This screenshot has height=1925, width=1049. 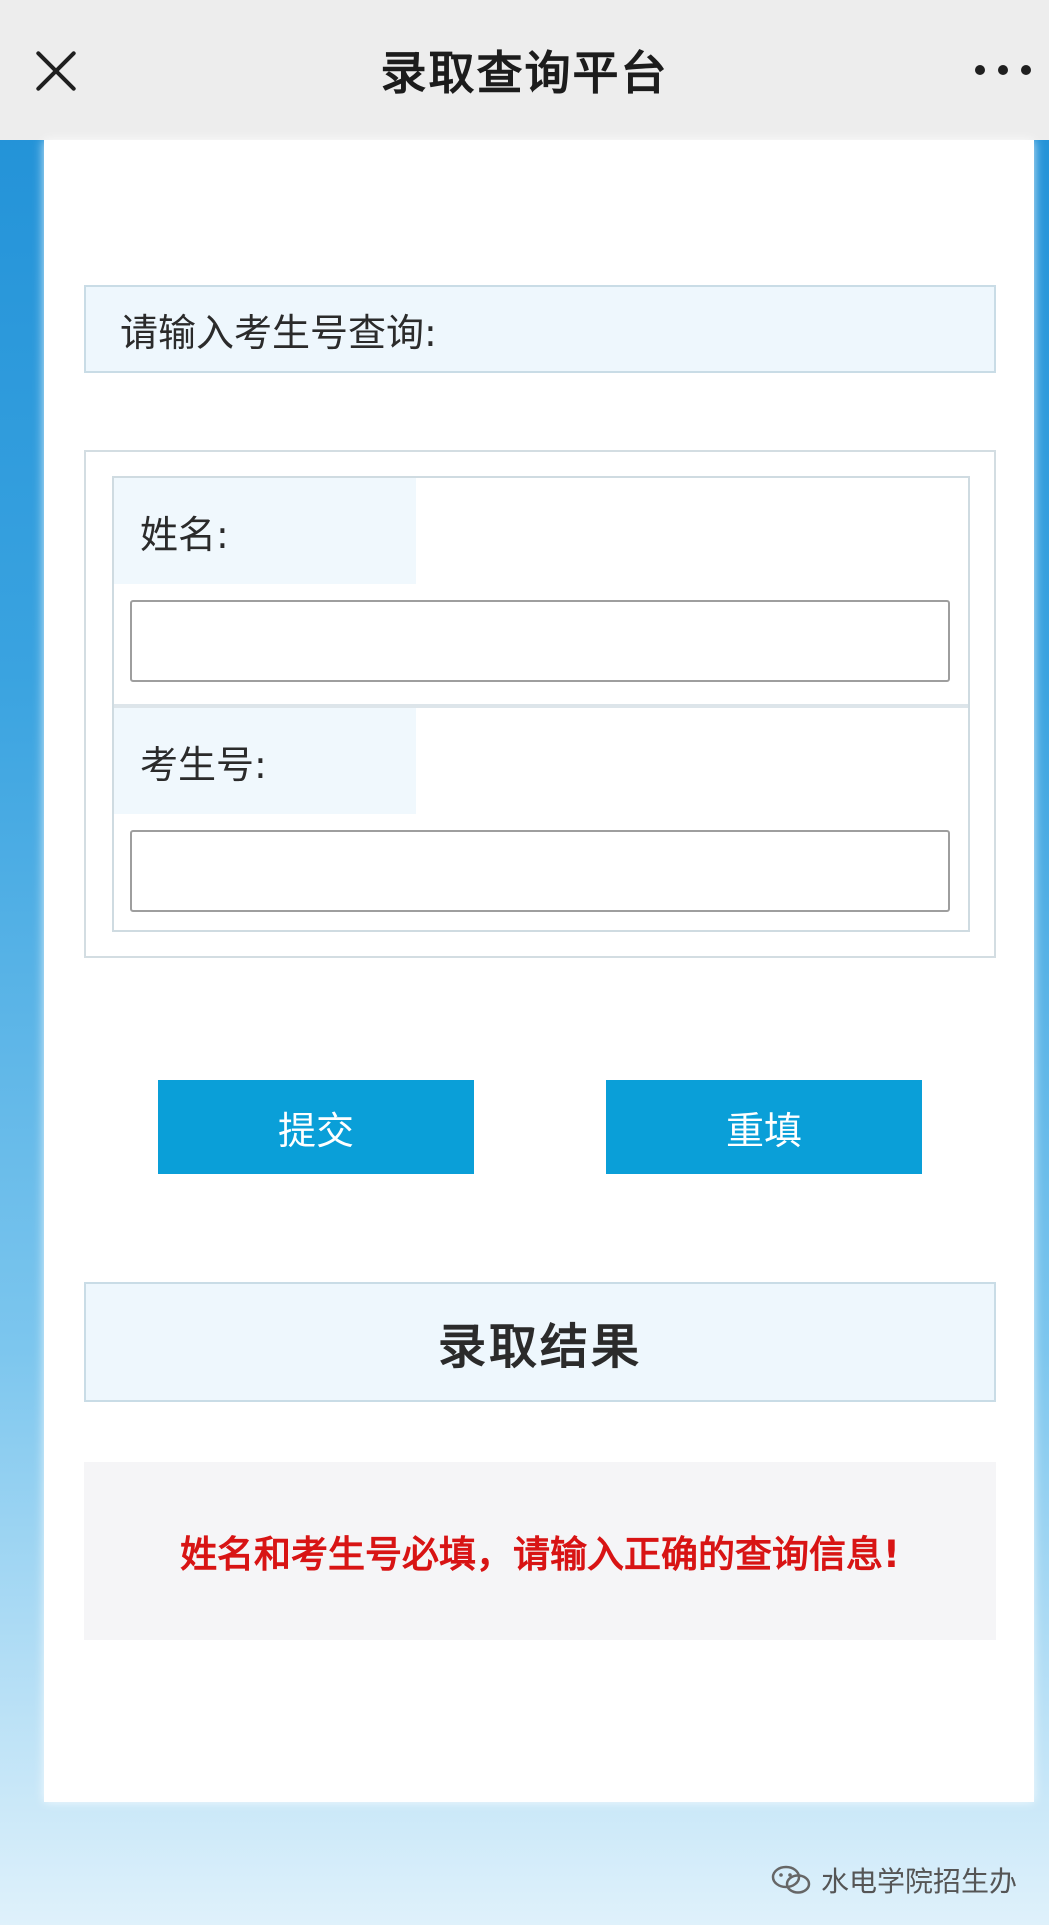 What do you see at coordinates (918, 1881) in the screenshot?
I see `watermark-text: 水电学院招生办` at bounding box center [918, 1881].